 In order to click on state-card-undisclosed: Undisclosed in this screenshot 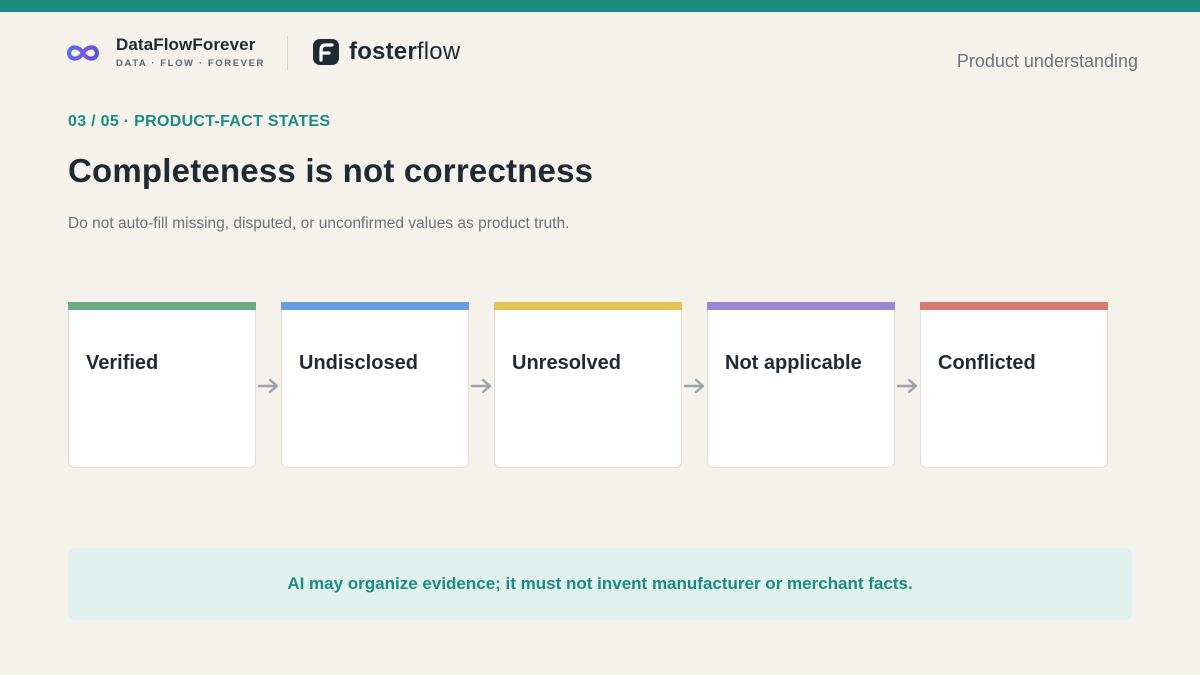, I will do `click(375, 385)`.